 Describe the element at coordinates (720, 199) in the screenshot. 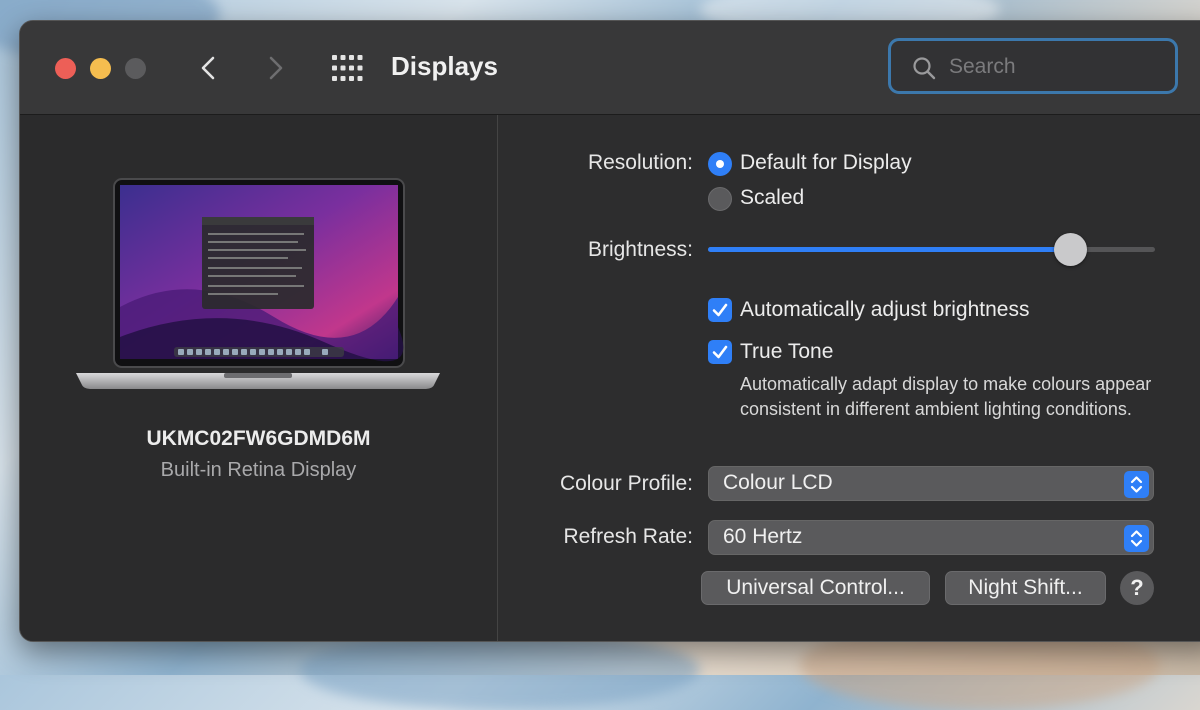

I see `radio-scaled` at that location.